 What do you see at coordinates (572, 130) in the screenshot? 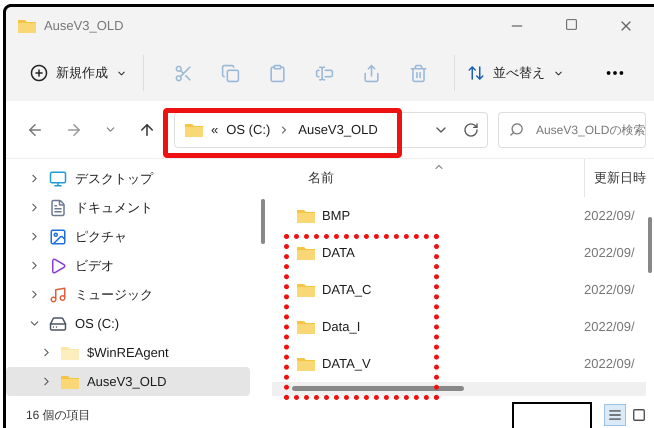
I see `search-field: AuseV3_OLDの検索` at bounding box center [572, 130].